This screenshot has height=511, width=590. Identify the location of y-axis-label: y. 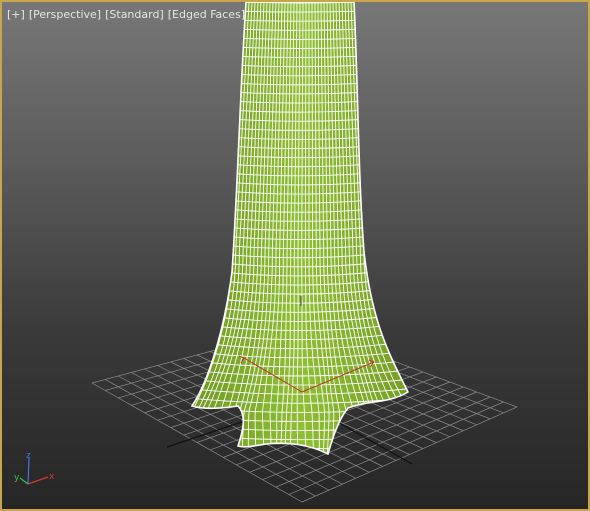
(17, 478).